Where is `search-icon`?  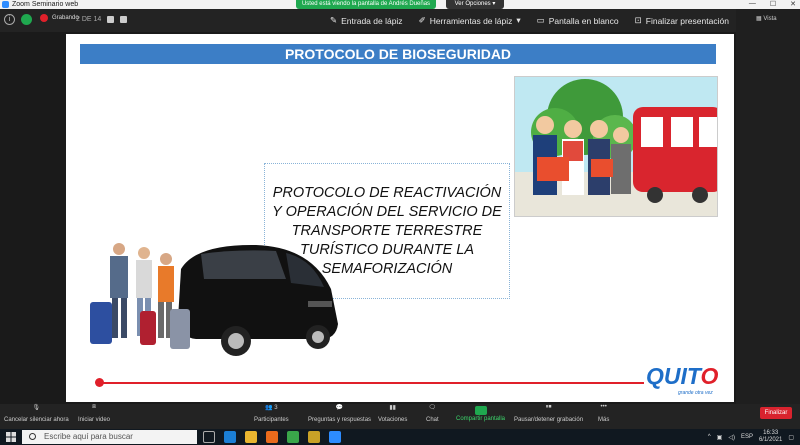 search-icon is located at coordinates (32, 436).